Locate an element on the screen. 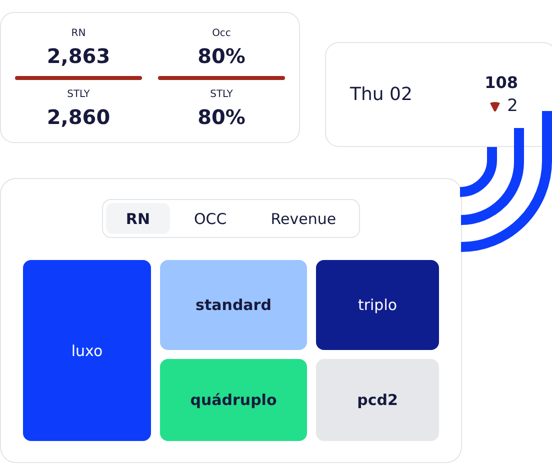  tab: OCC is located at coordinates (210, 218).